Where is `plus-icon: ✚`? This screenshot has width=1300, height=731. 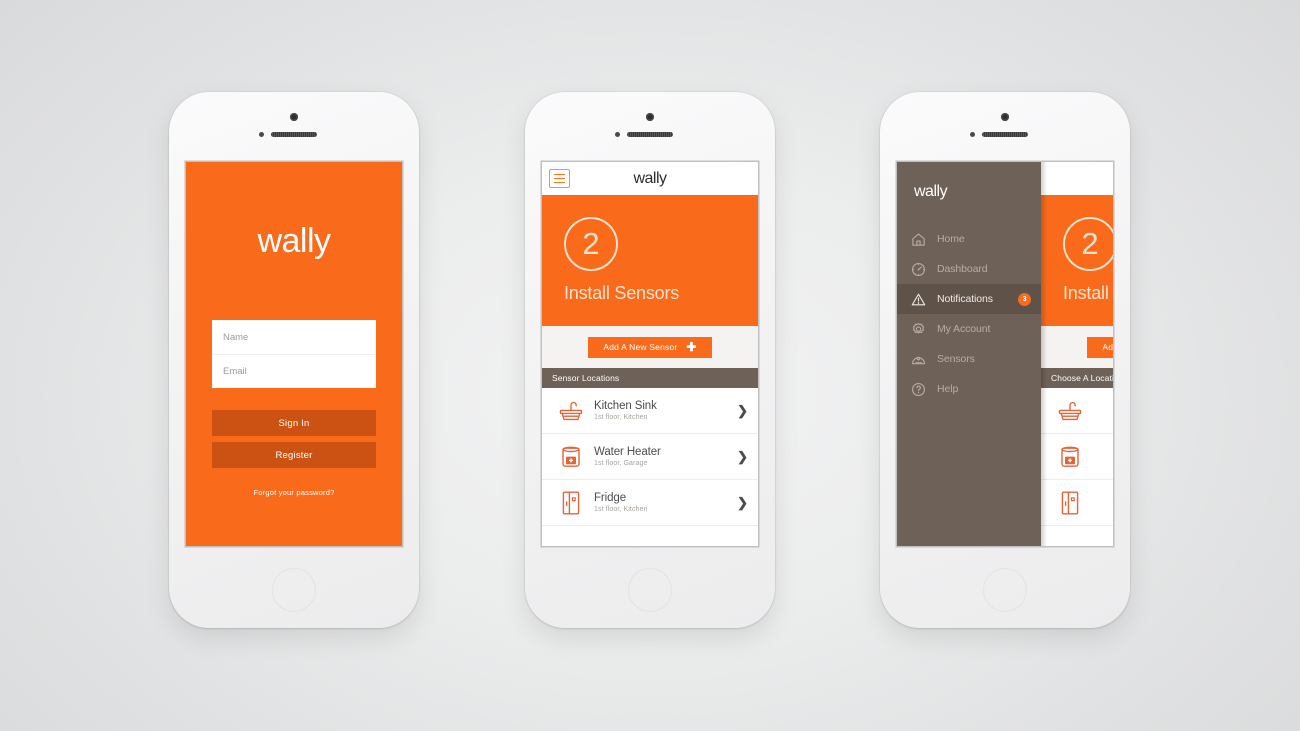 plus-icon: ✚ is located at coordinates (691, 347).